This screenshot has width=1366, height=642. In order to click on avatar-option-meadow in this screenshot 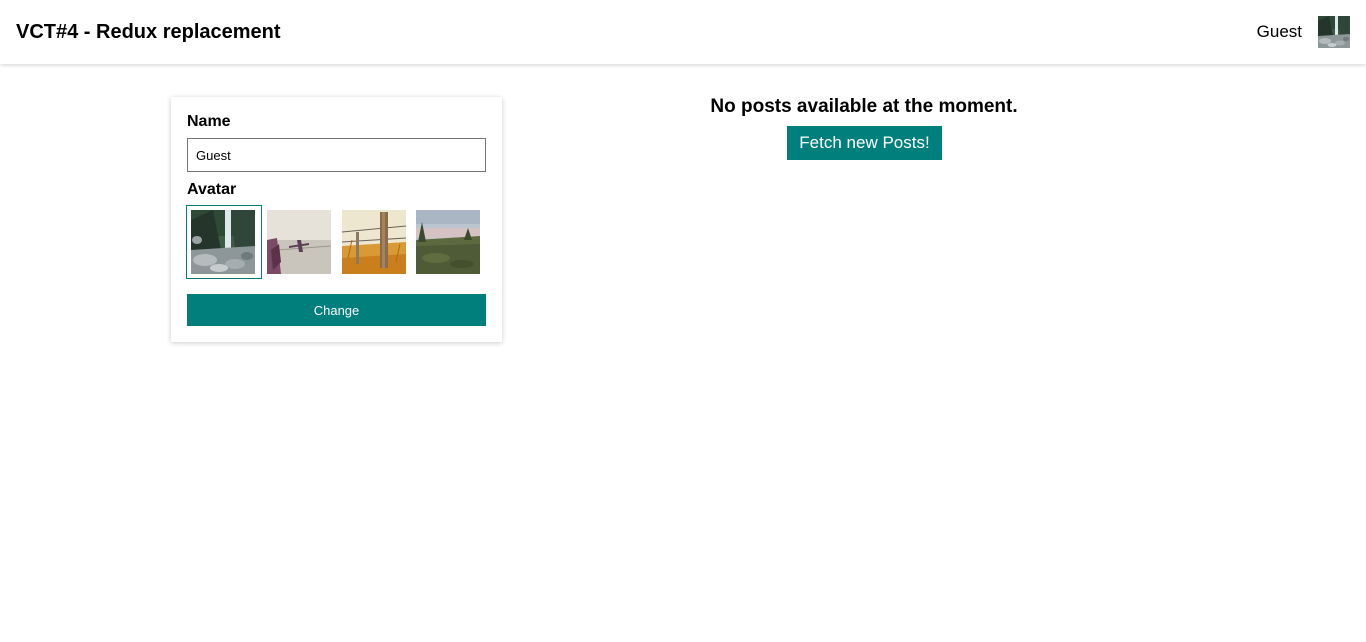, I will do `click(449, 242)`.